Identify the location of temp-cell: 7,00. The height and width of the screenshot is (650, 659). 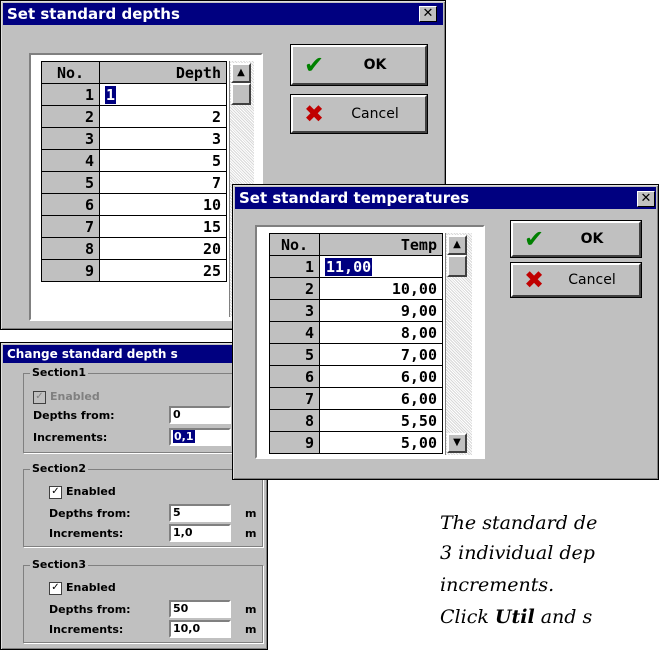
(381, 354).